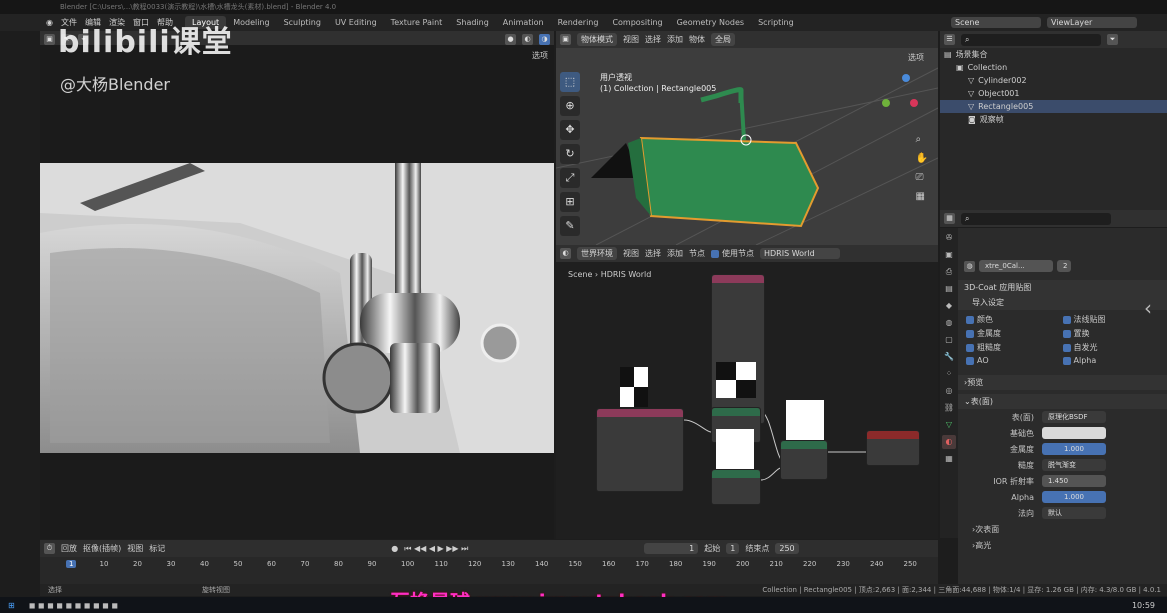 The image size is (1167, 613). I want to click on properties-type-icon: ▦, so click(949, 218).